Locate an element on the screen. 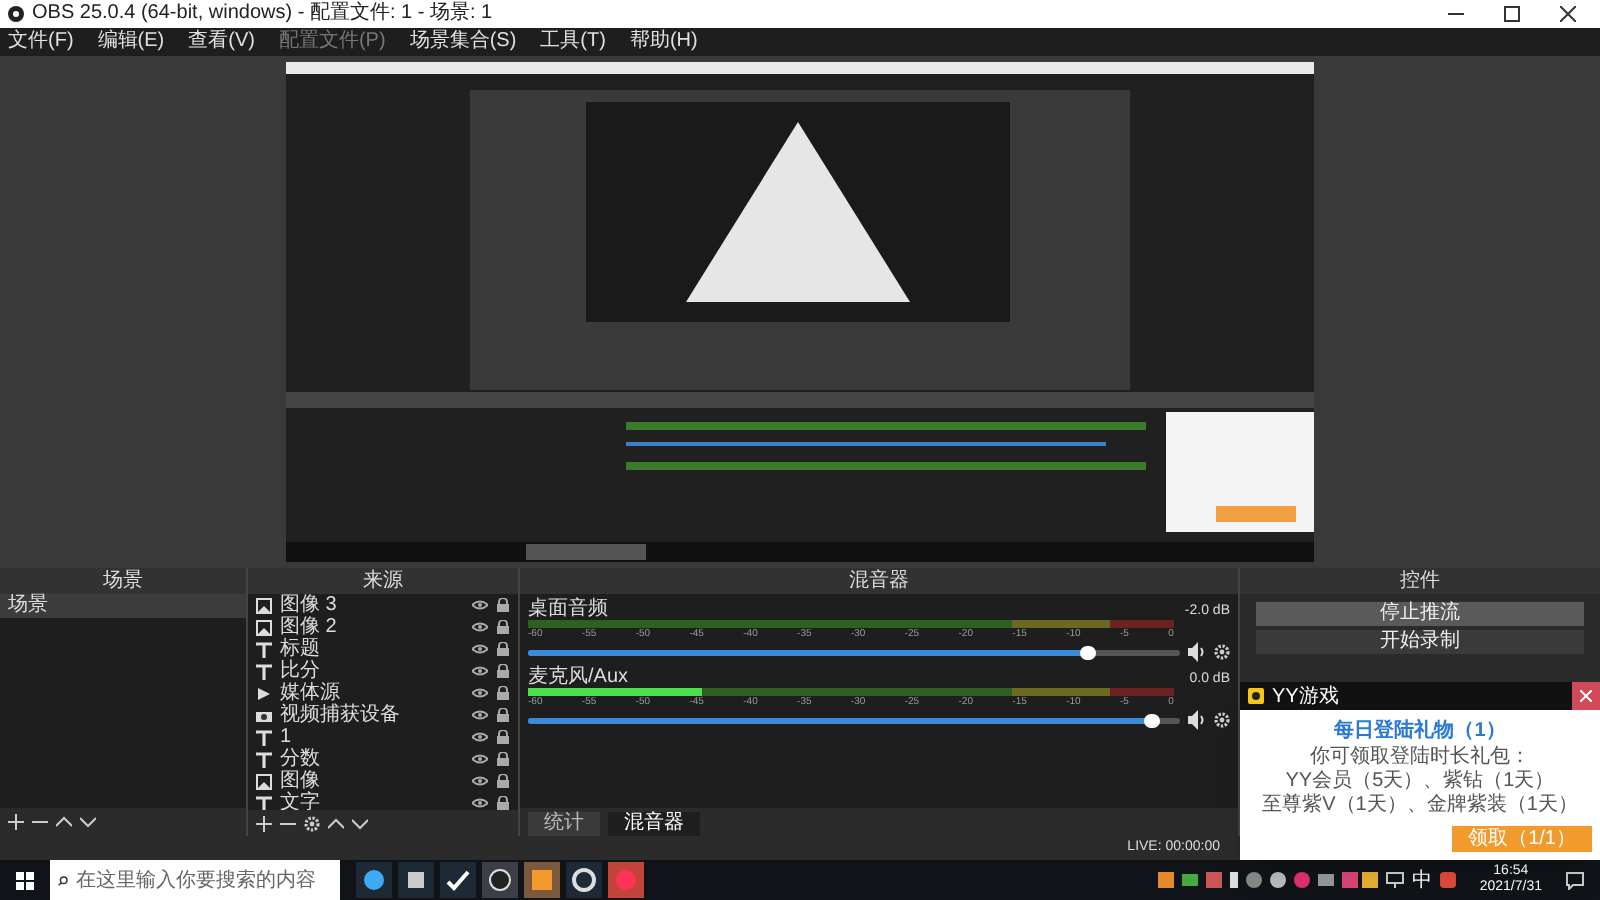 The width and height of the screenshot is (1600, 900). search-icon is located at coordinates (63, 880).